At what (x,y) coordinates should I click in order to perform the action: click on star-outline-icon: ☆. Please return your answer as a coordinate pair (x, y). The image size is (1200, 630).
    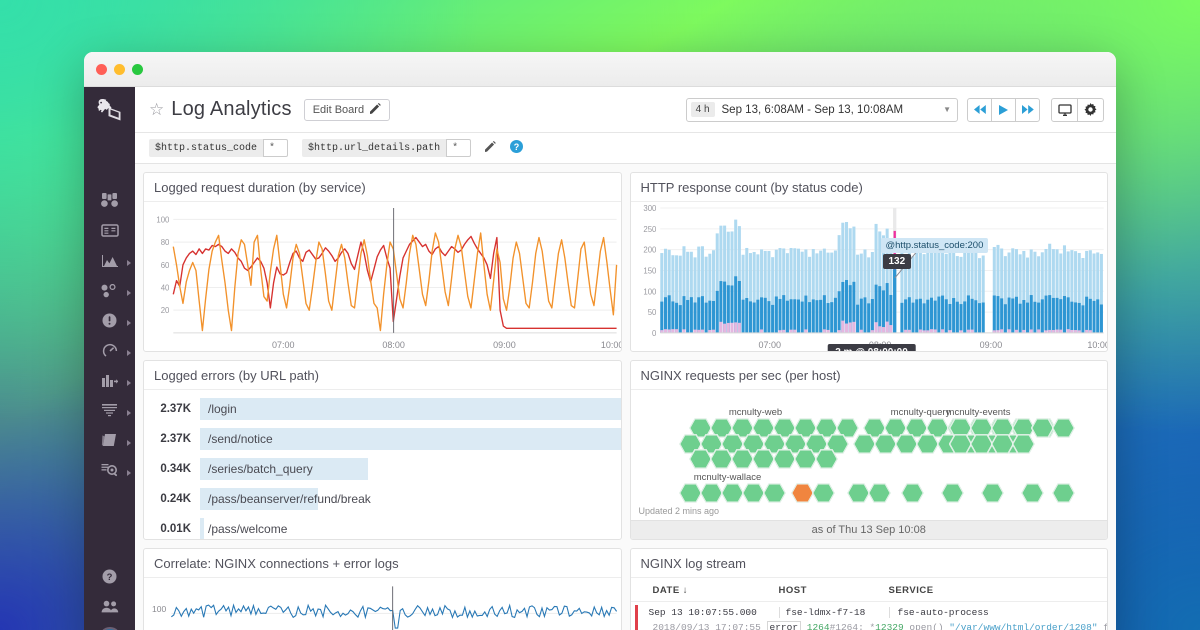
    Looking at the image, I should click on (156, 110).